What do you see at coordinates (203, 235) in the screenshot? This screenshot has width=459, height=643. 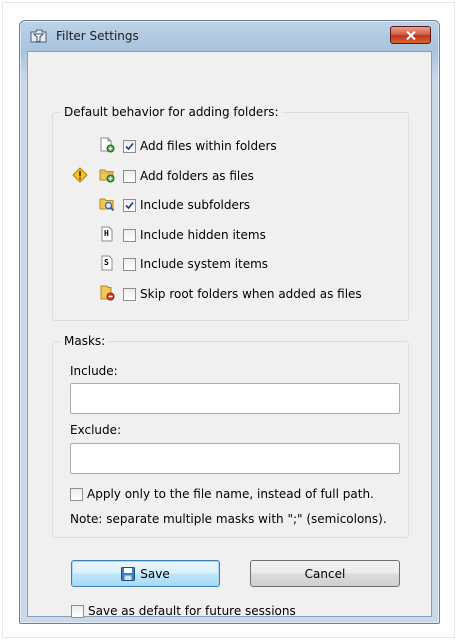 I see `include-hidden-label: Include hidden items` at bounding box center [203, 235].